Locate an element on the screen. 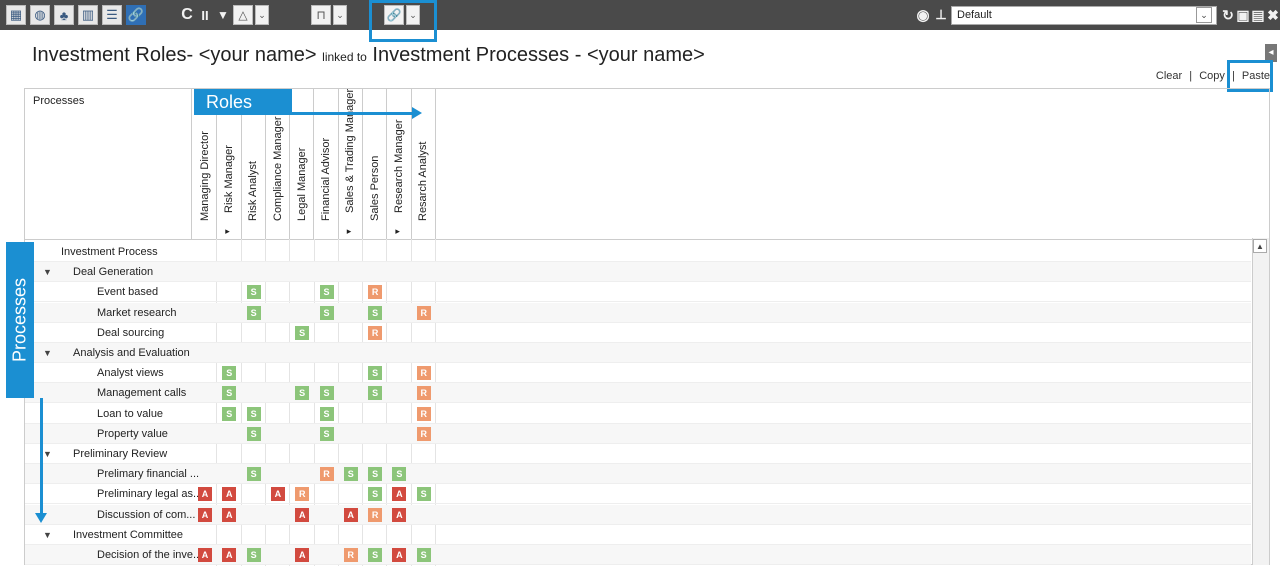  table-row: Prelimary financial ... S R S S S is located at coordinates (638, 474).